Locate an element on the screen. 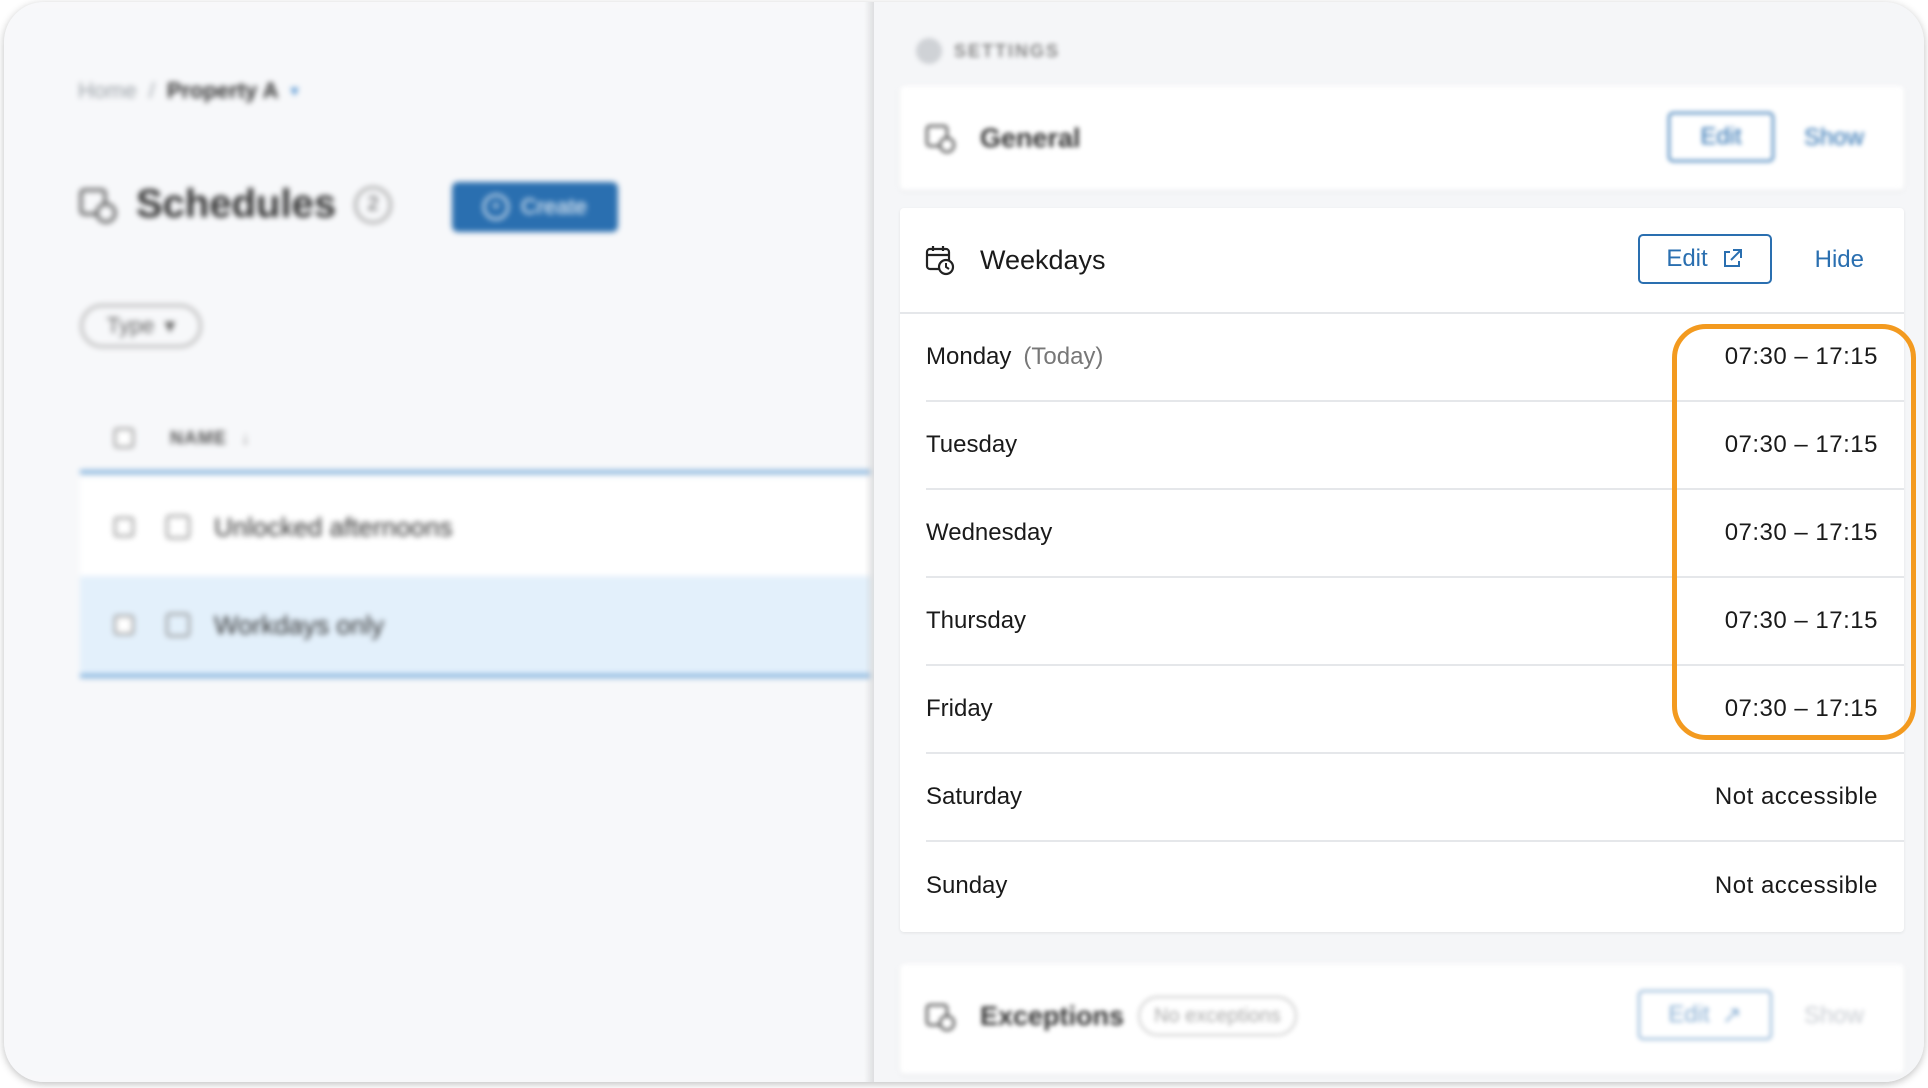  create-button-label: Create is located at coordinates (554, 206).